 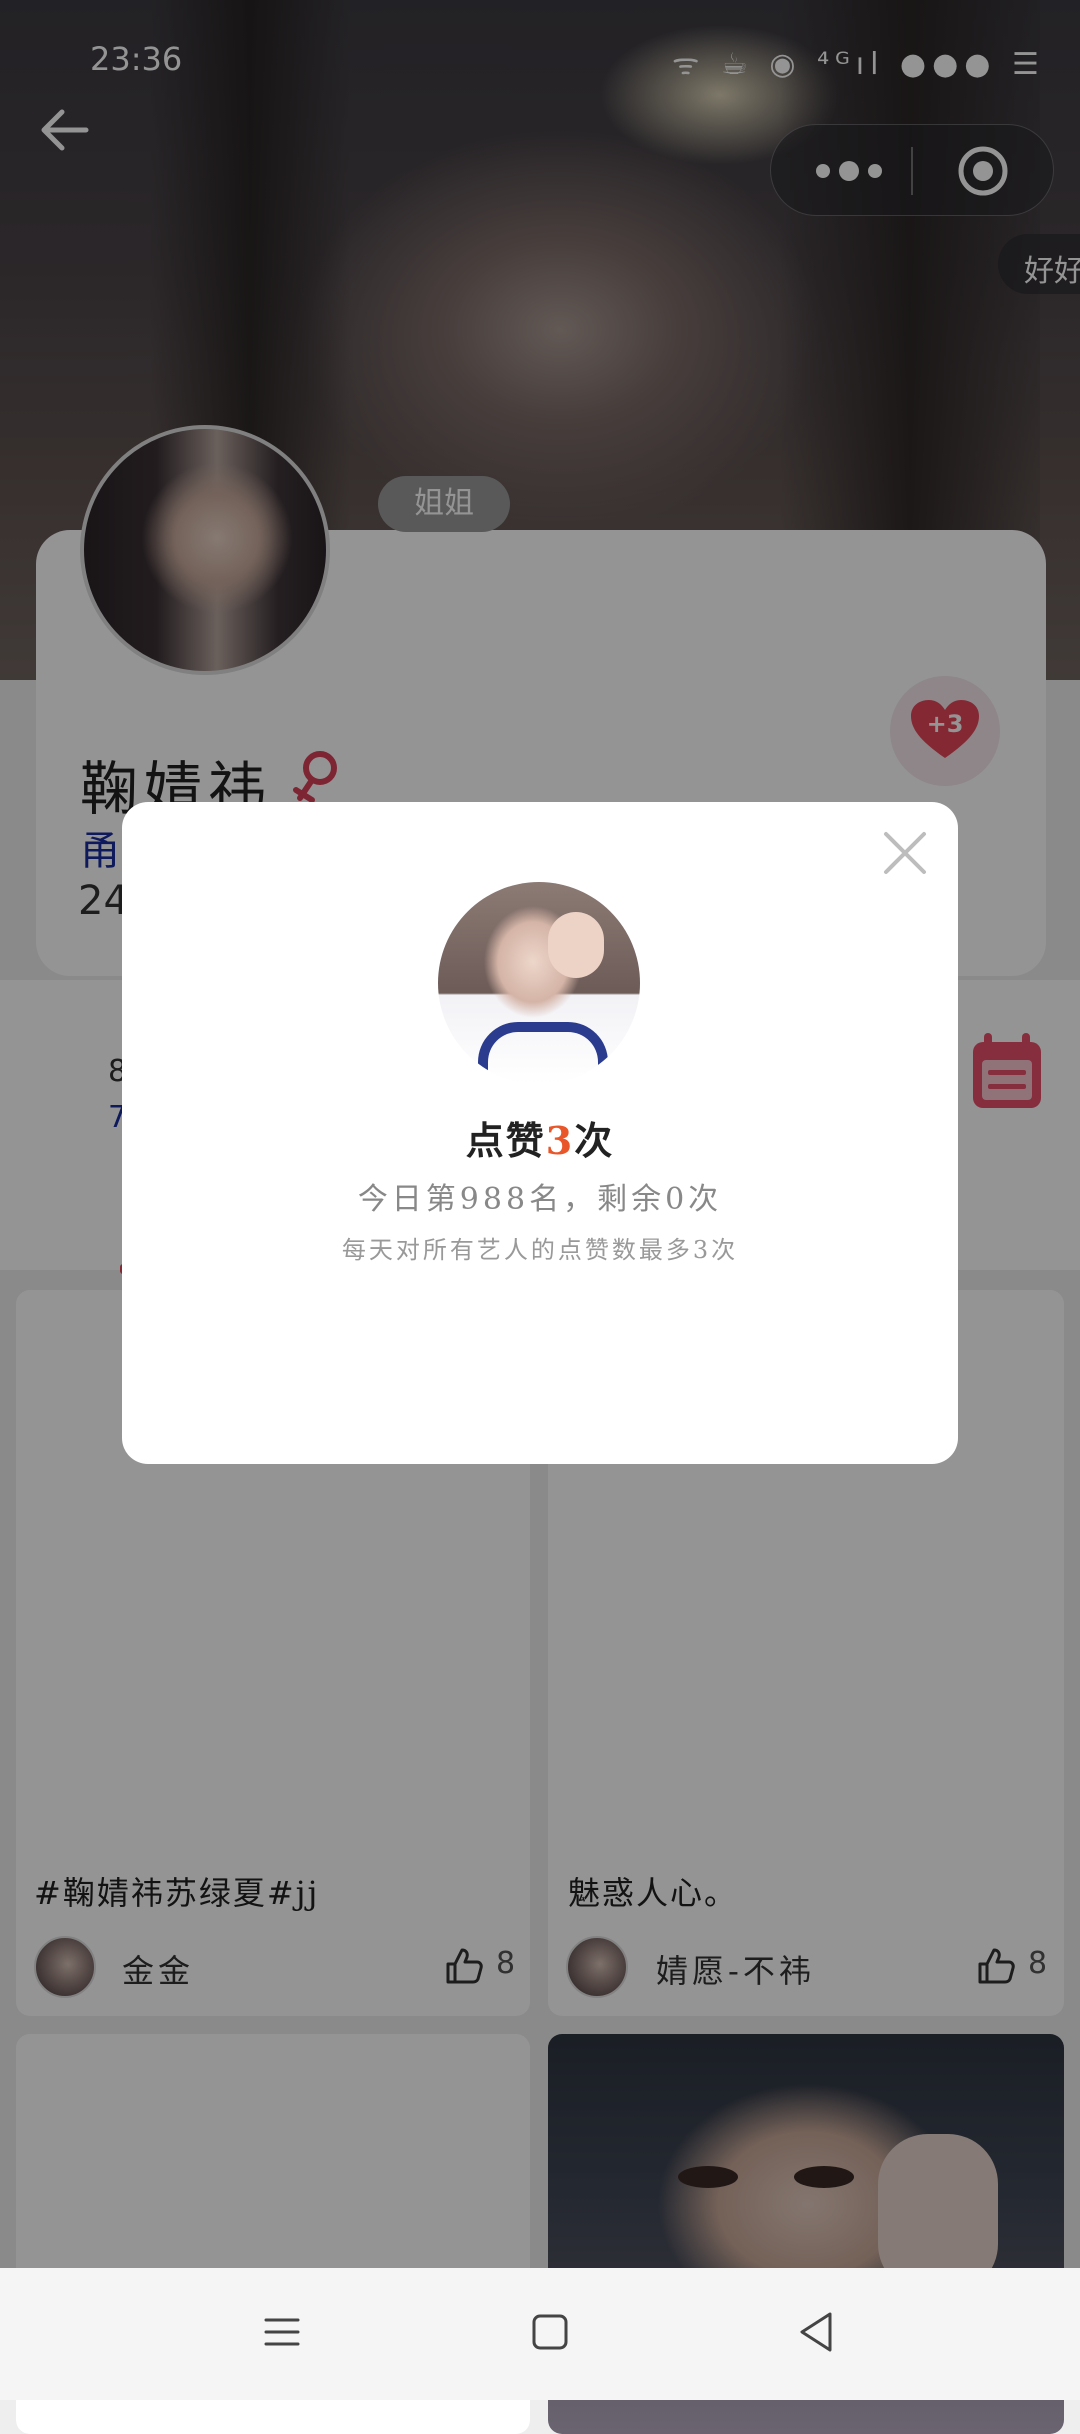 I want to click on likes-prefix: 点赞, so click(x=505, y=1140).